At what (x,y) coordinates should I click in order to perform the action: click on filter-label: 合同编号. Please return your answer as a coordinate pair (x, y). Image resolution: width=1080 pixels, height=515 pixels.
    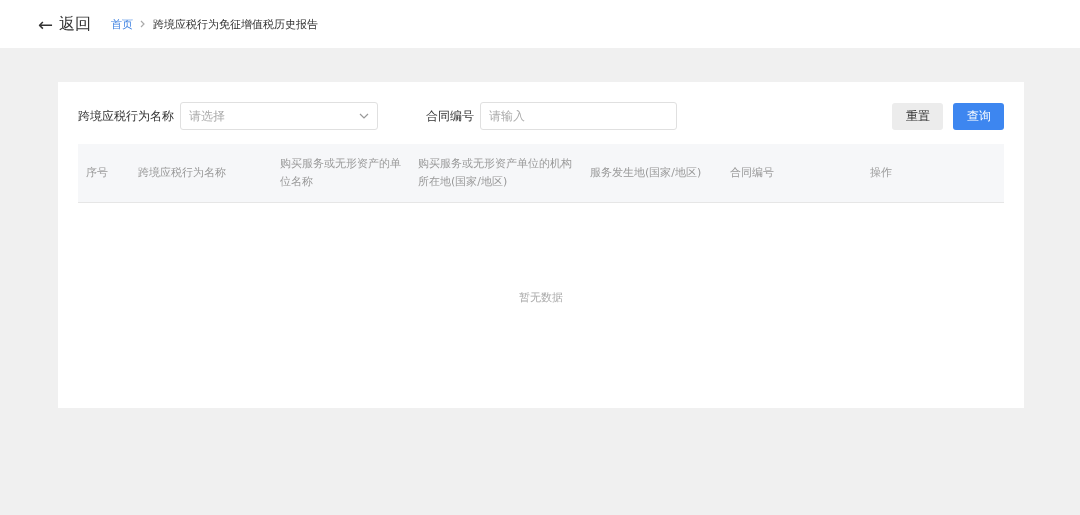
    Looking at the image, I should click on (450, 116).